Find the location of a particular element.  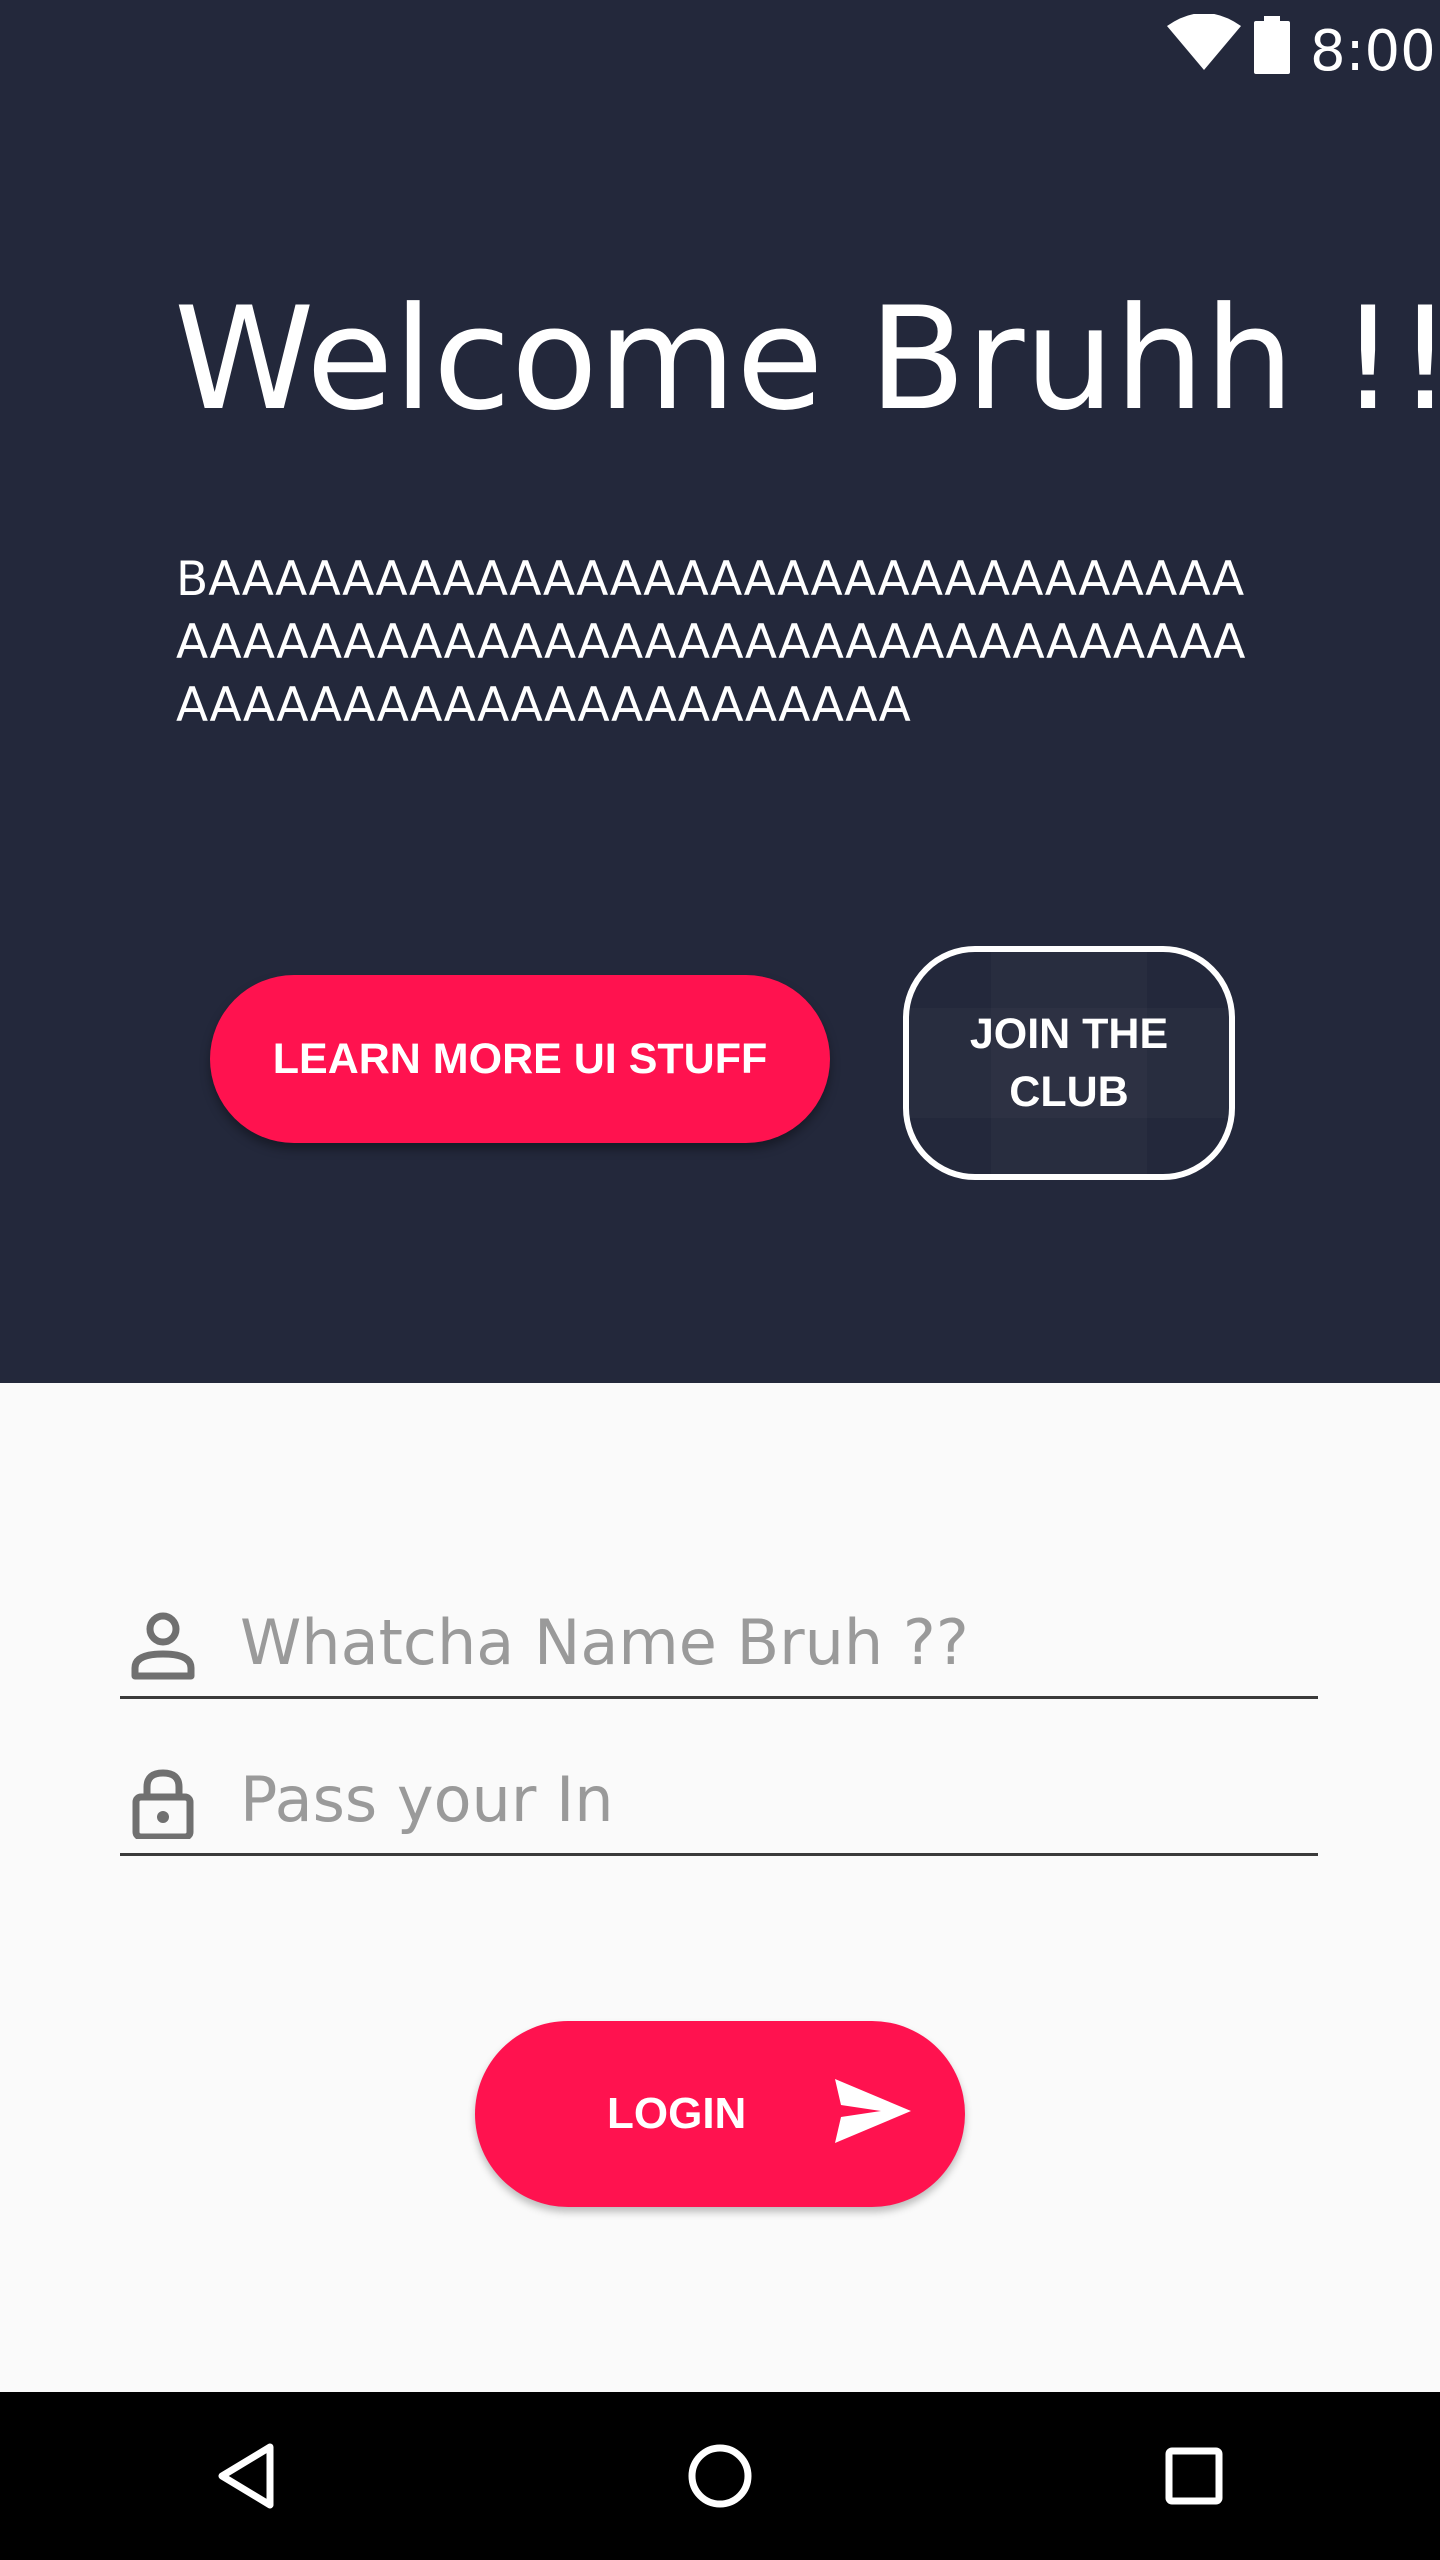

join-club-label: JOIN THE CLUB is located at coordinates (1069, 1063).